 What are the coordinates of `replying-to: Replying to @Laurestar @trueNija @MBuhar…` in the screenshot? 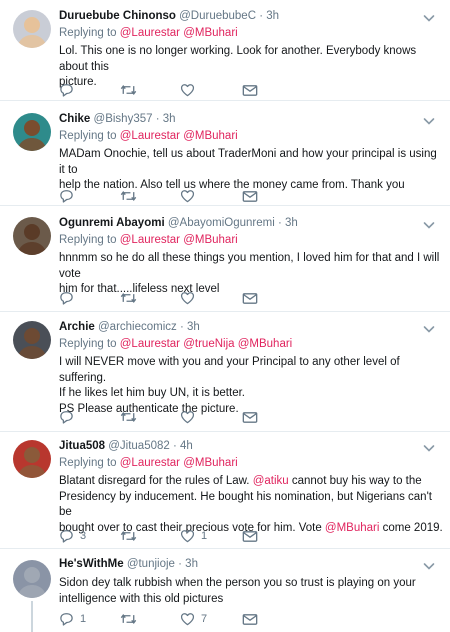 It's located at (175, 344).